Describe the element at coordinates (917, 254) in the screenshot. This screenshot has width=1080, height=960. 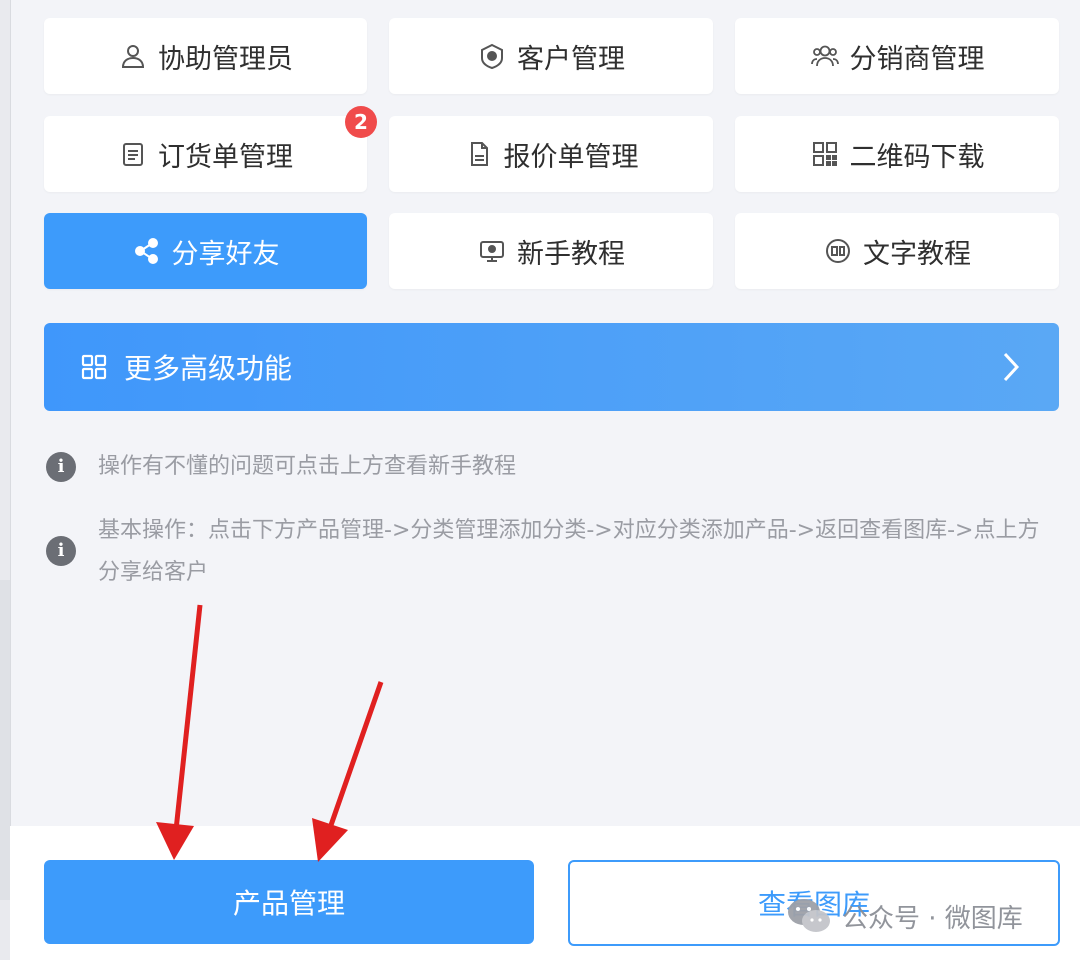
I see `tile-label: 文字教程` at that location.